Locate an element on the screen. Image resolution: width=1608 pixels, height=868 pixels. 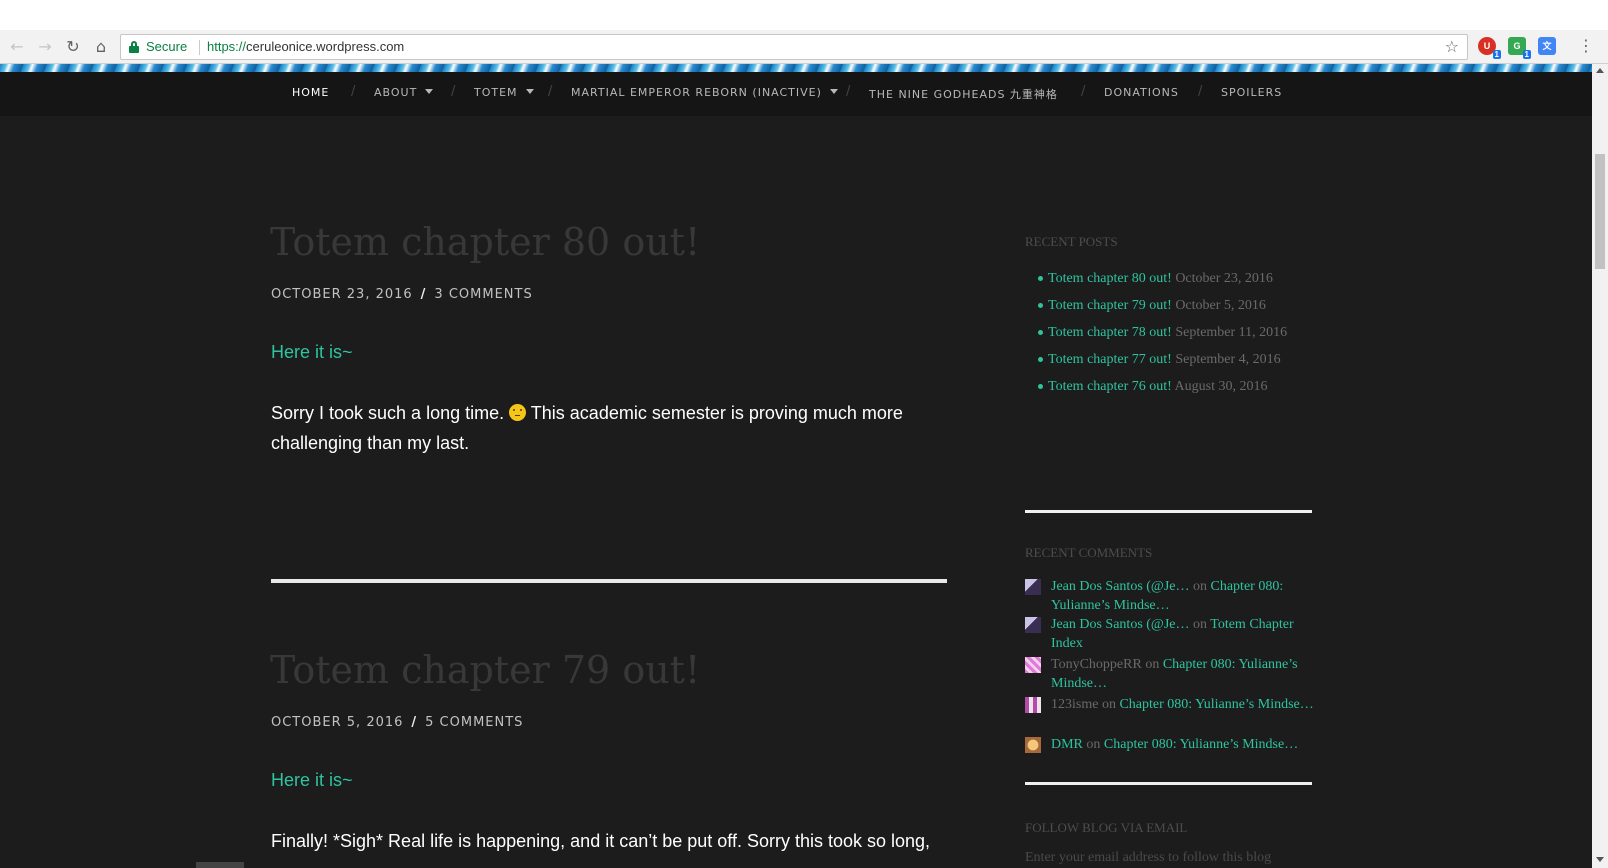
grammarly-extension-icon: G1 is located at coordinates (1519, 48).